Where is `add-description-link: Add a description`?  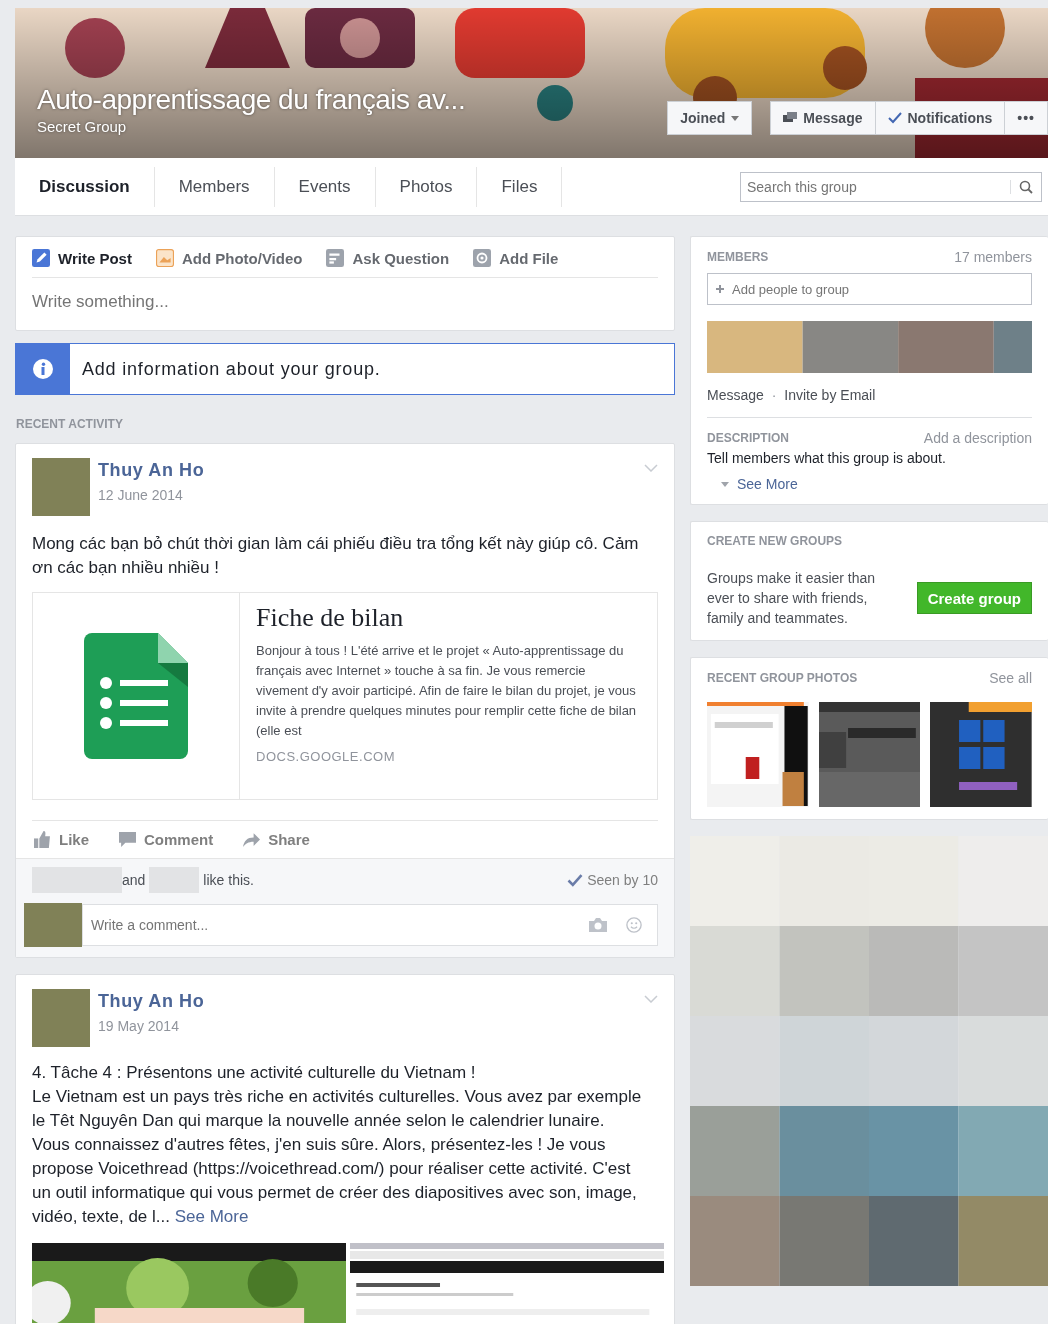
add-description-link: Add a description is located at coordinates (977, 438).